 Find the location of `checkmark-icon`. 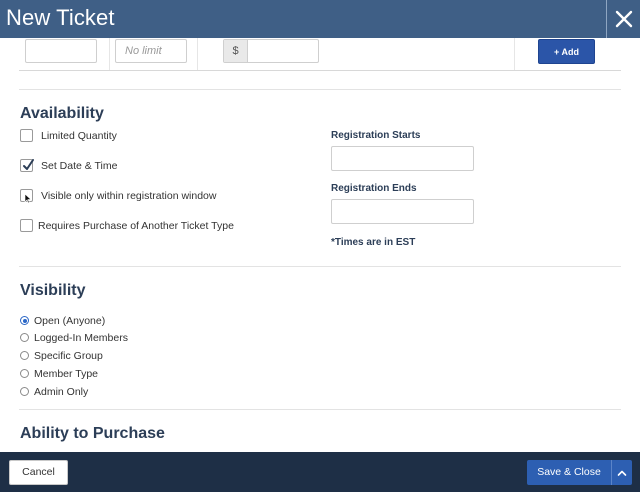

checkmark-icon is located at coordinates (28, 164).